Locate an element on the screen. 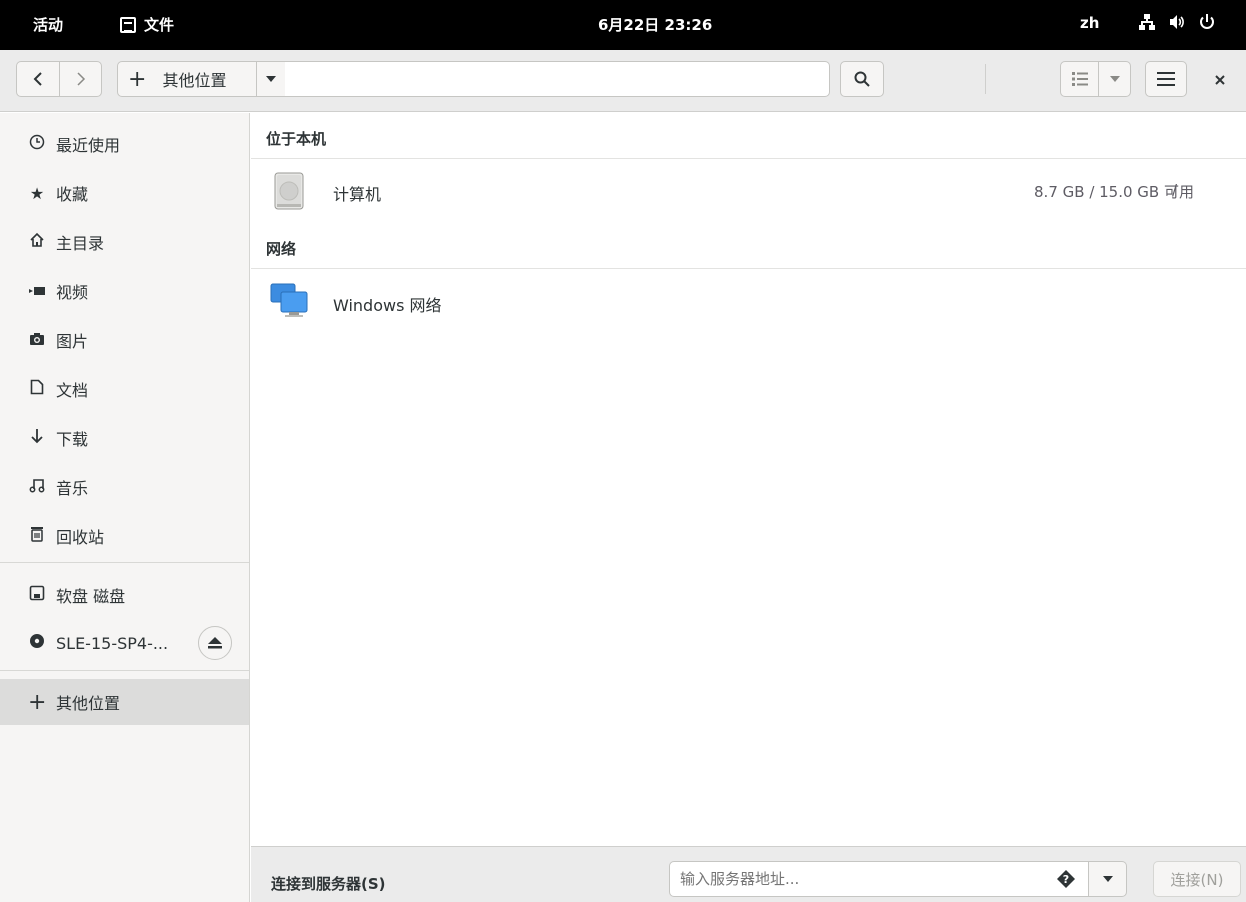 The width and height of the screenshot is (1246, 902). connect-to-server-bar: 连接到服务器(S) ? 连接(N) is located at coordinates (748, 874).